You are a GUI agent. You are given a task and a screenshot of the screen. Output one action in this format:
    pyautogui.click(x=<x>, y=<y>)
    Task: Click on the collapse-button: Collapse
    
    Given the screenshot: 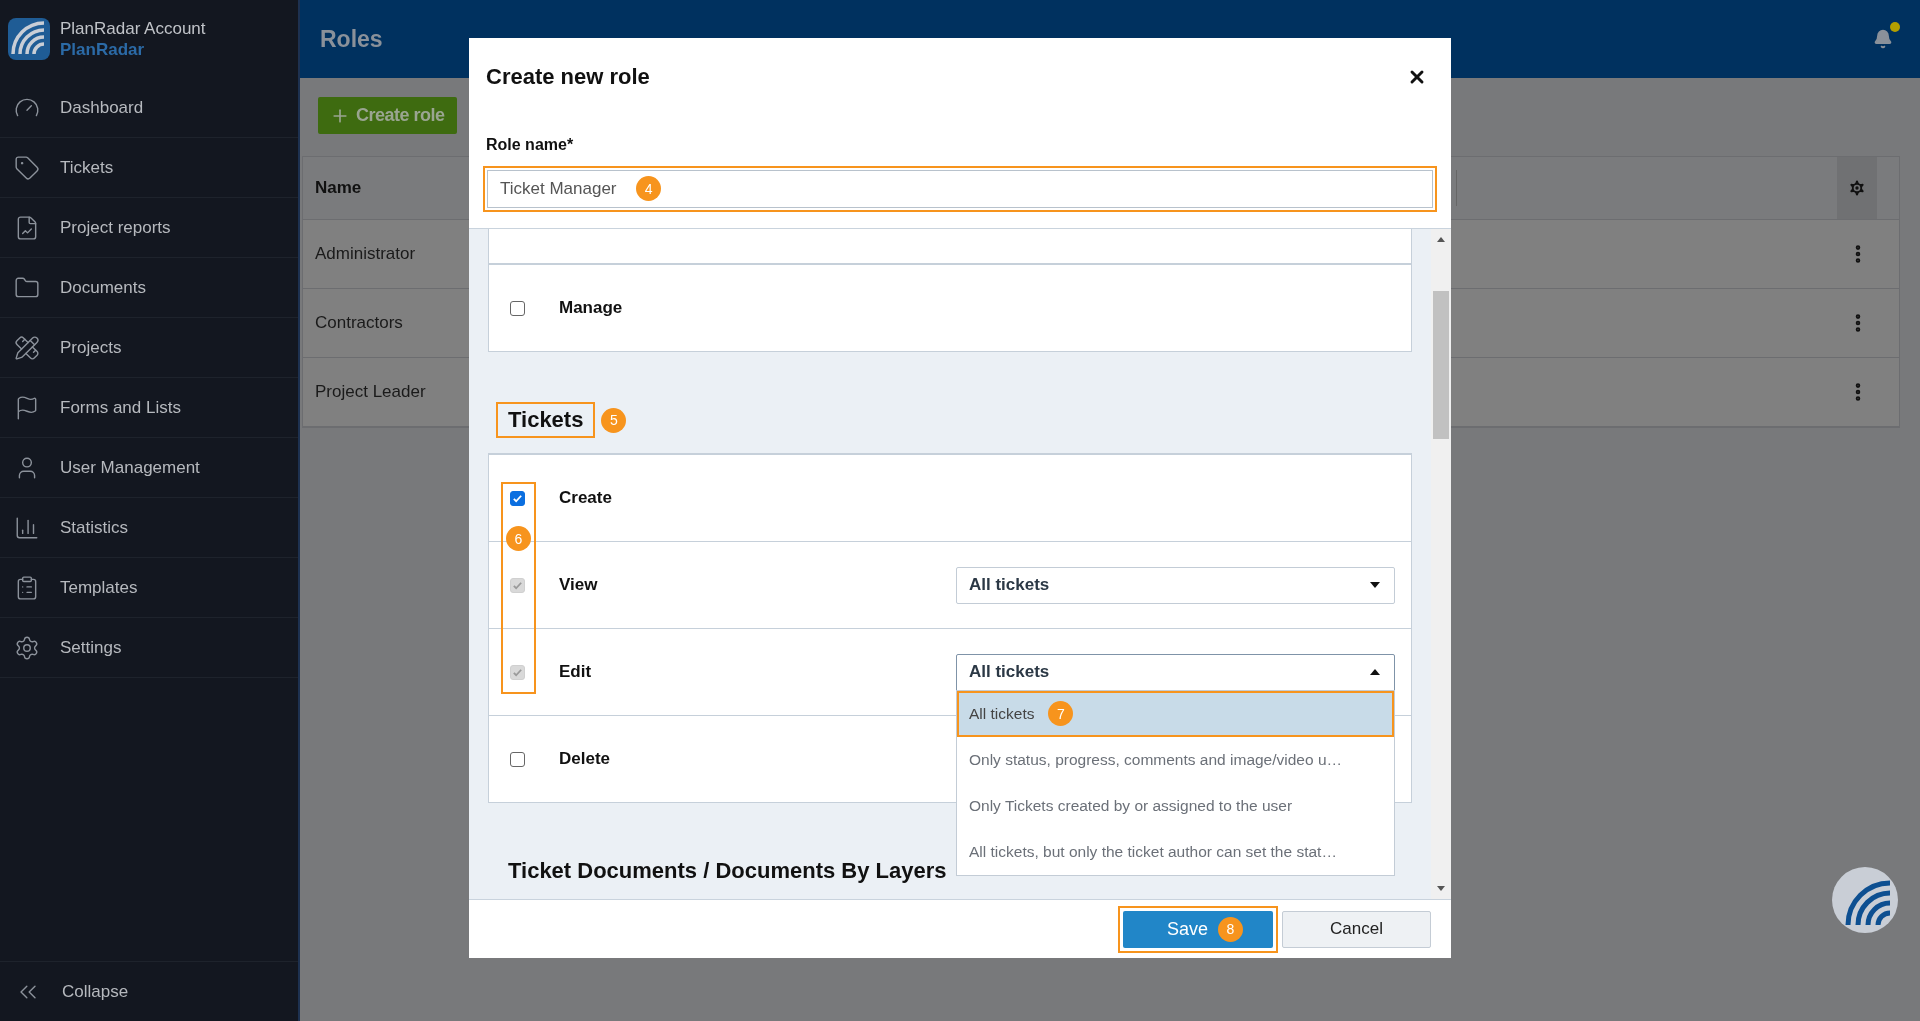 What is the action you would take?
    pyautogui.click(x=149, y=991)
    